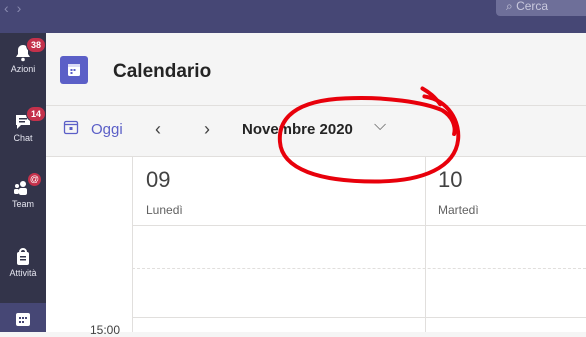 This screenshot has width=586, height=337. What do you see at coordinates (132, 244) in the screenshot?
I see `column-divider` at bounding box center [132, 244].